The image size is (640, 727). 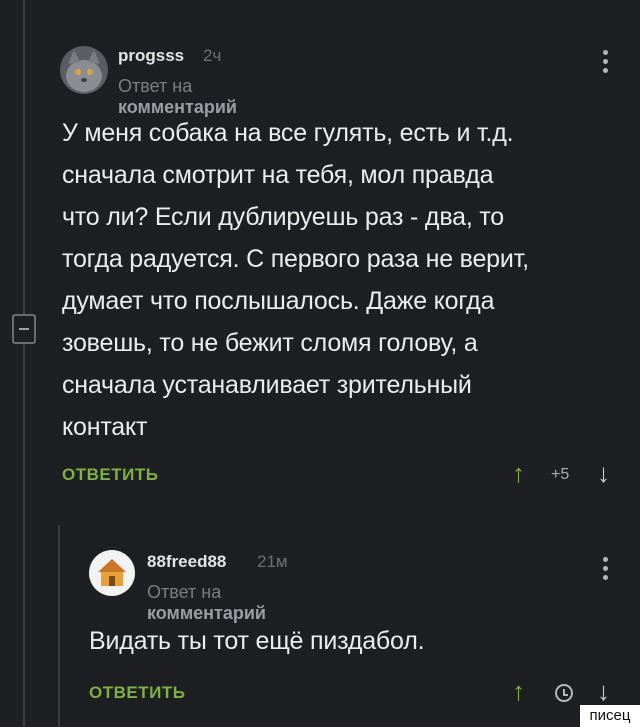 What do you see at coordinates (278, 175) in the screenshot?
I see `comment-body-line: сначала смотрит на тебя, мол правда` at bounding box center [278, 175].